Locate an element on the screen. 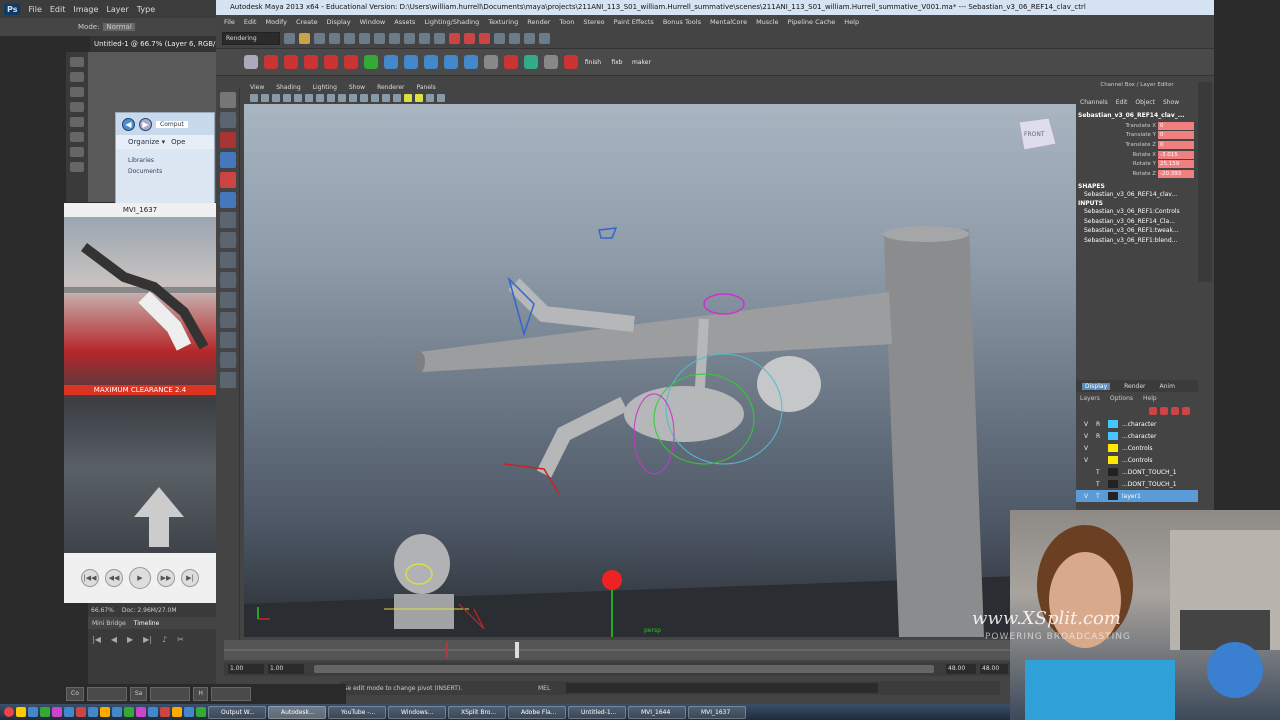 The image size is (1280, 720). isolate-select-icon is located at coordinates (430, 98).